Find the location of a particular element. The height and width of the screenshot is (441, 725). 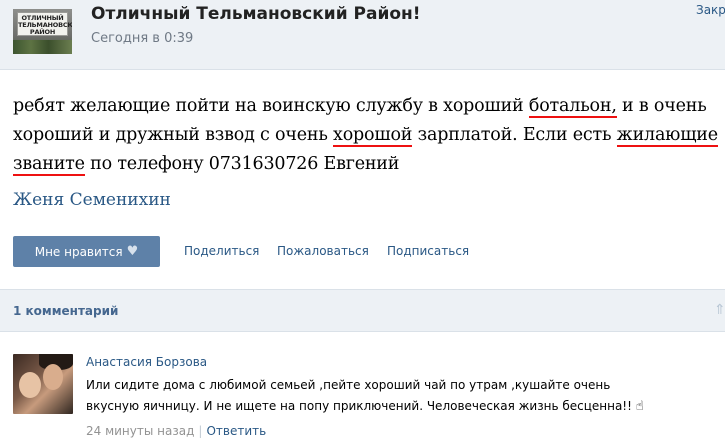

heart-icon: ♥ is located at coordinates (132, 251).